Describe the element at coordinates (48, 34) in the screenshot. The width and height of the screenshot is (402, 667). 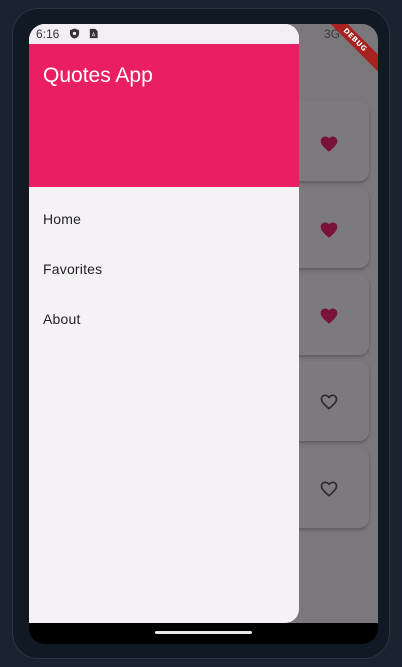
I see `status-time: 6:16` at that location.